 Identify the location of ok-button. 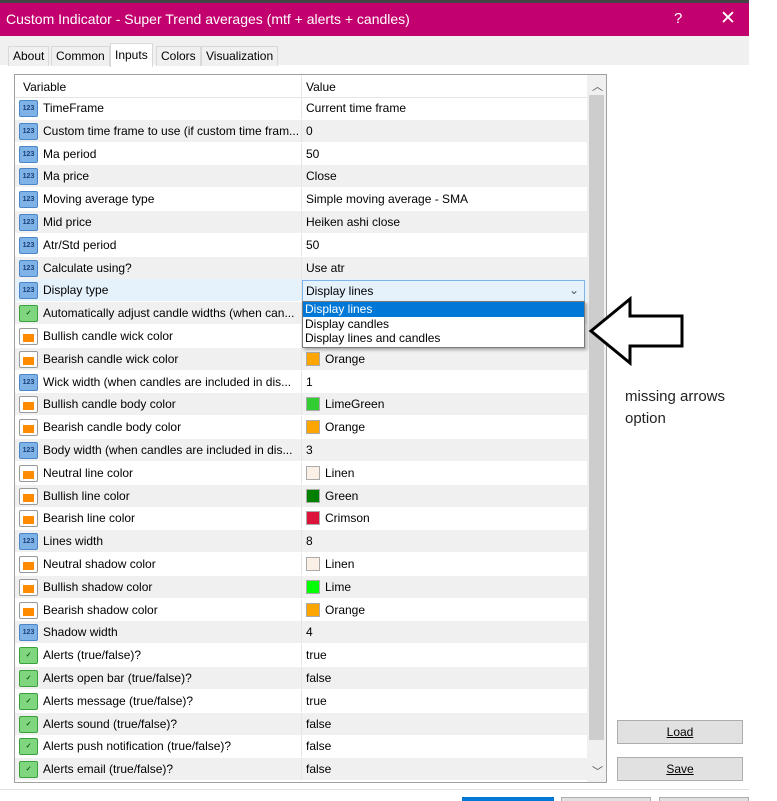
(508, 799).